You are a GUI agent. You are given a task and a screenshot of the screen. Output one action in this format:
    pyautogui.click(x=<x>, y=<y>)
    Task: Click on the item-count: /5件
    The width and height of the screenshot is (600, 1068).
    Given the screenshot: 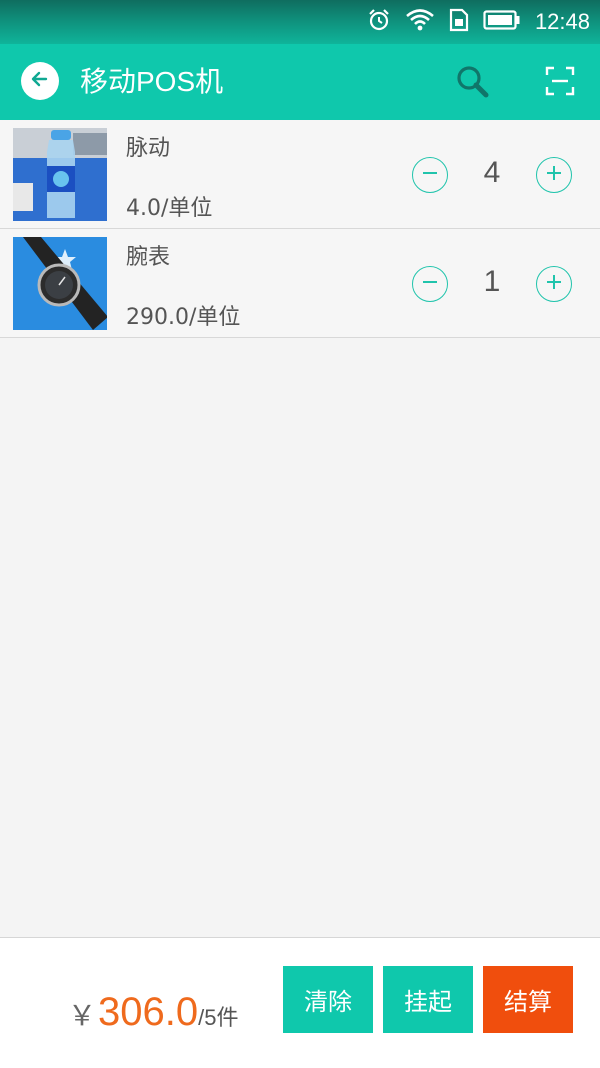 What is the action you would take?
    pyautogui.click(x=218, y=1017)
    